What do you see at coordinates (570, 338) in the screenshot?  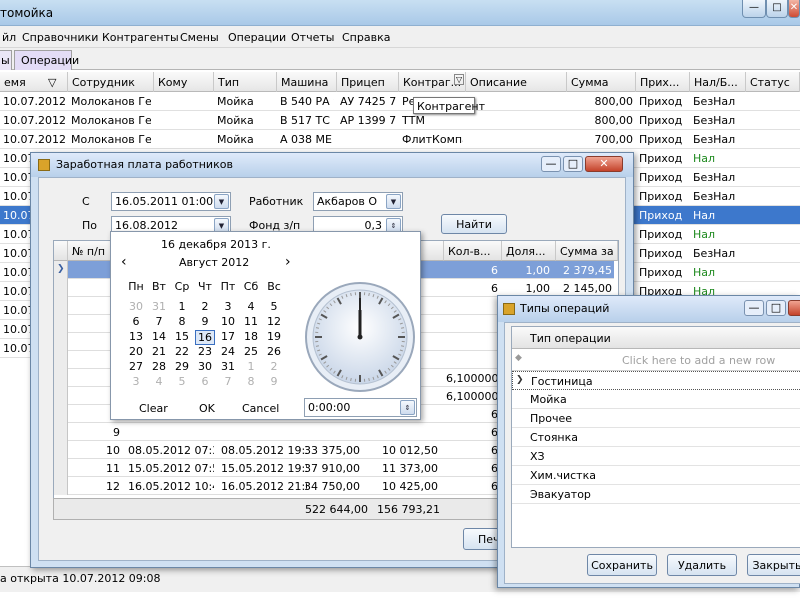 I see `col-operation-type: Тип операции` at bounding box center [570, 338].